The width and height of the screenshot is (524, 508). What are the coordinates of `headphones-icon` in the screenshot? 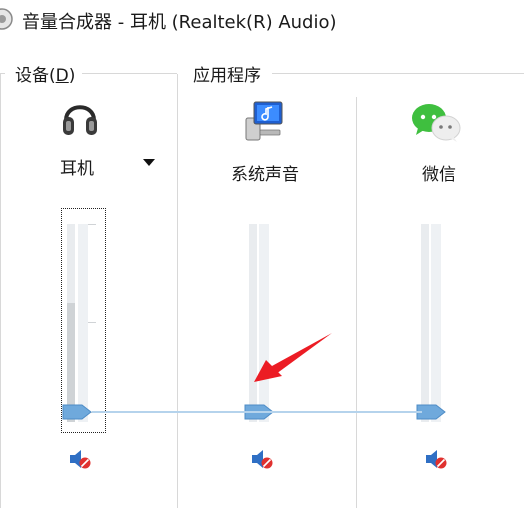 It's located at (80, 120).